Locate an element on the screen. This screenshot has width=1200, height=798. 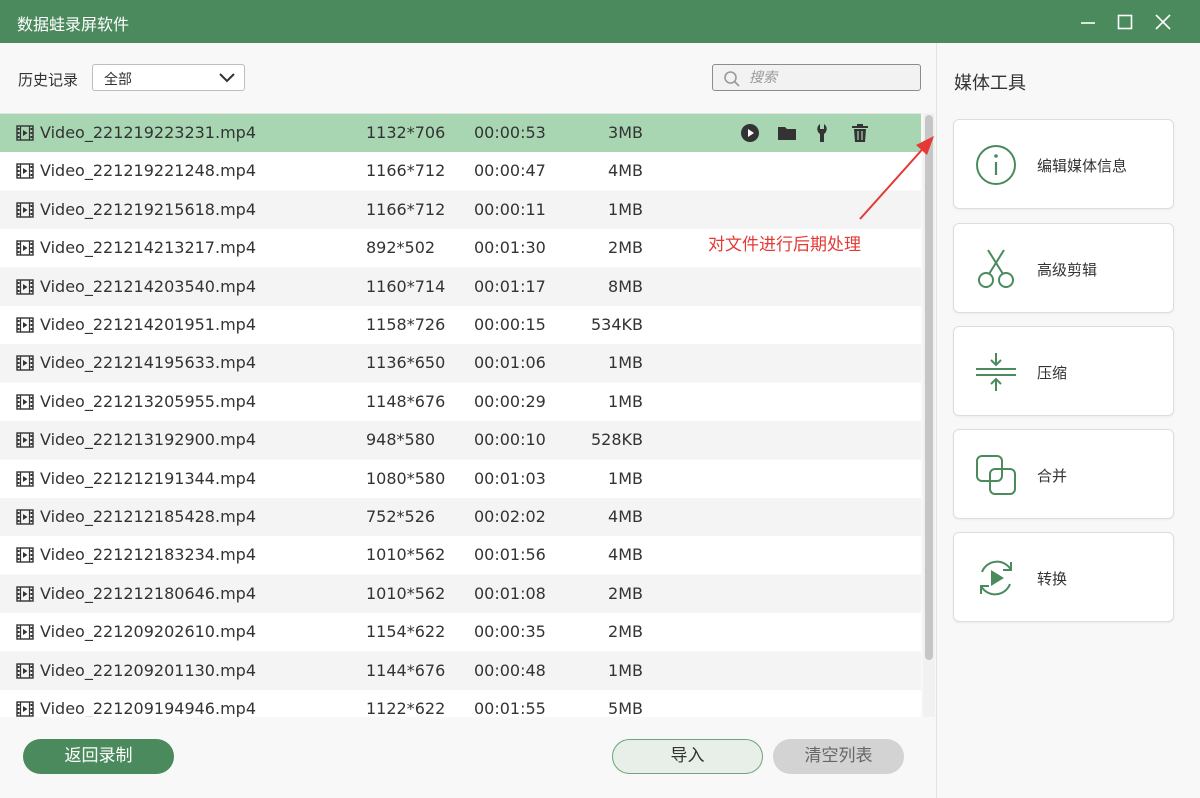
convert-button: 转换 is located at coordinates (1063, 577).